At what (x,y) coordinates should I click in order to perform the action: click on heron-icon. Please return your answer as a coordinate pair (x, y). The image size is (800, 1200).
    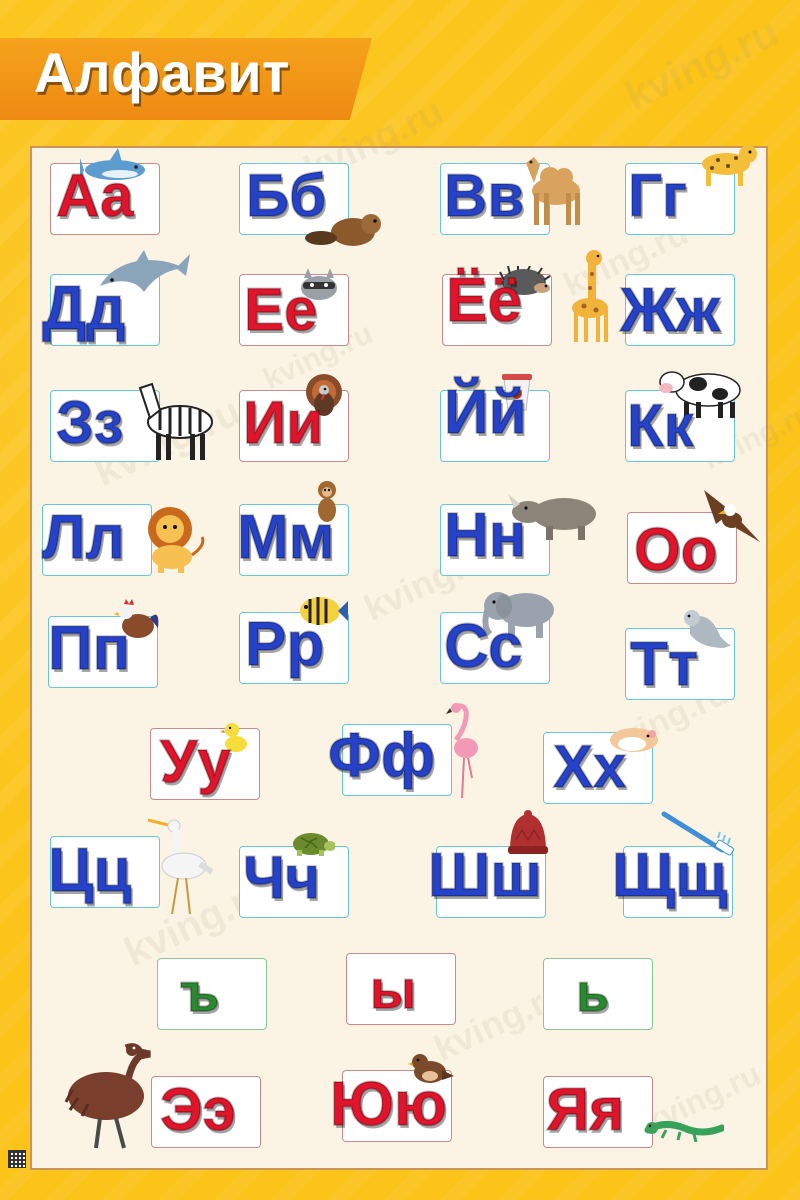
    Looking at the image, I should click on (176, 867).